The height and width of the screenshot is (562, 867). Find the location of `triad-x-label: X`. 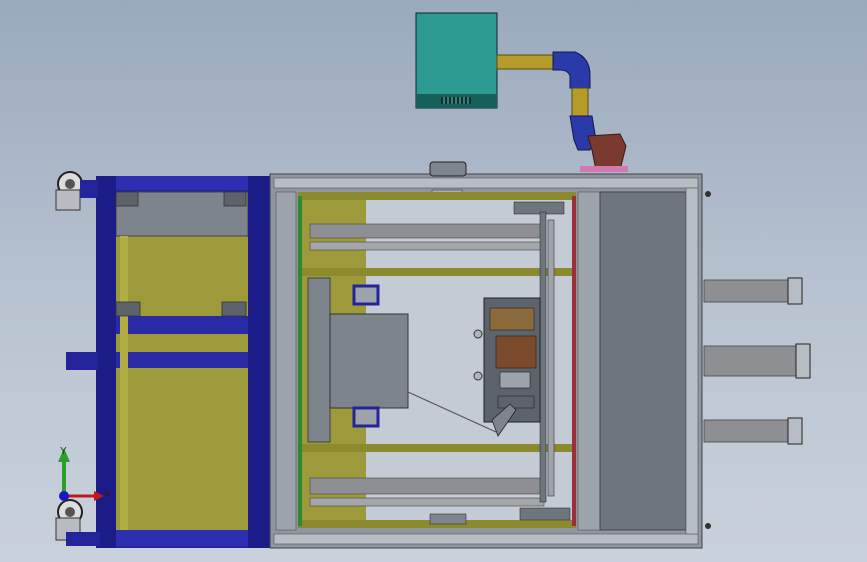

triad-x-label: X is located at coordinates (107, 494).